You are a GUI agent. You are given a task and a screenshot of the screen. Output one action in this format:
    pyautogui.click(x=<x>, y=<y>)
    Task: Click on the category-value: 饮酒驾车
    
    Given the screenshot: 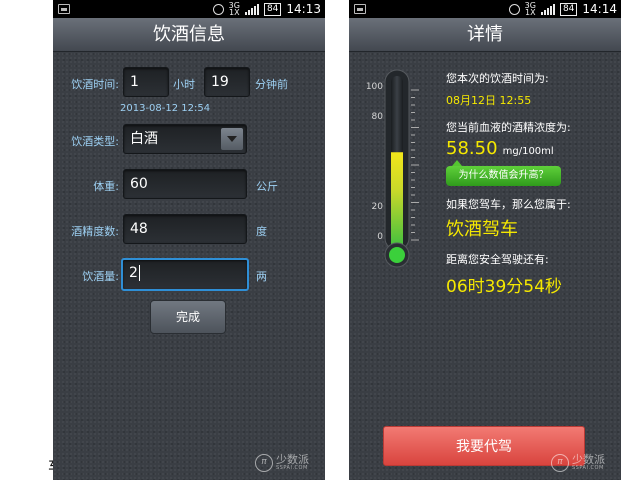 What is the action you would take?
    pyautogui.click(x=482, y=229)
    